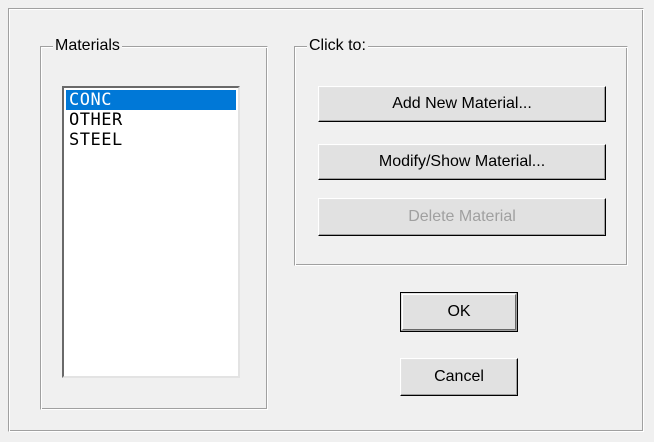  What do you see at coordinates (151, 120) in the screenshot?
I see `list-item-other: OTHER` at bounding box center [151, 120].